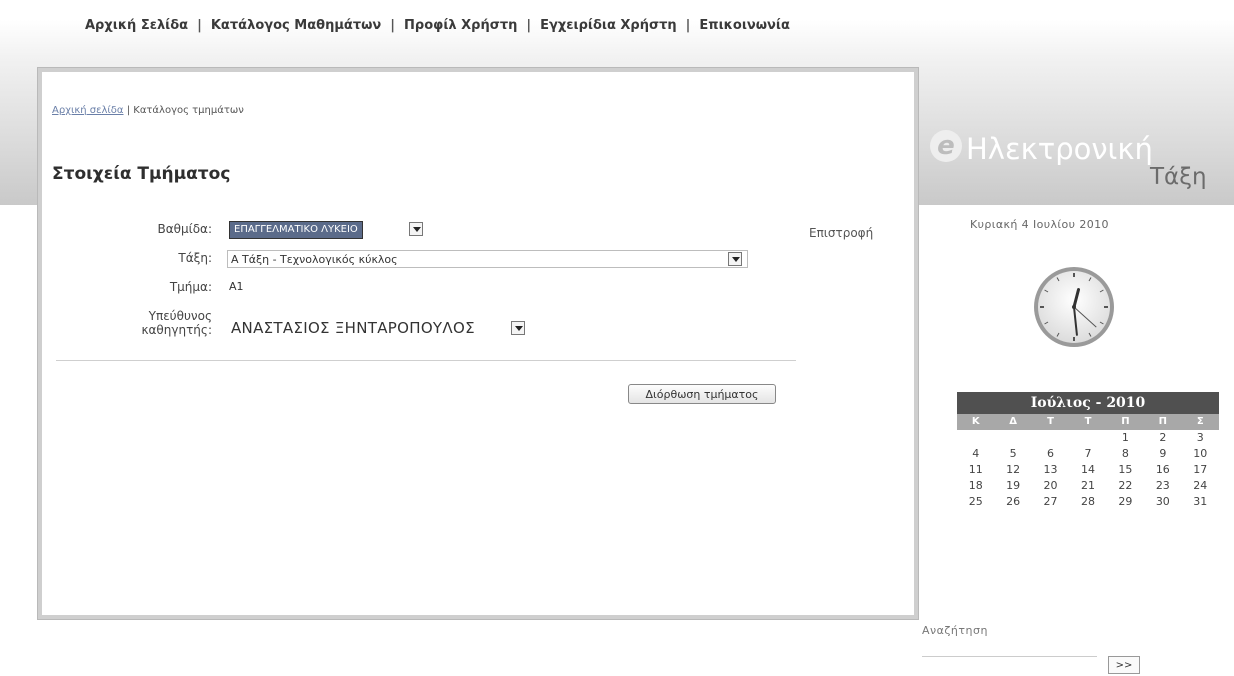 The width and height of the screenshot is (1234, 676). Describe the element at coordinates (88, 110) in the screenshot. I see `breadcrumb-home-link: Αρχική σελίδα` at that location.